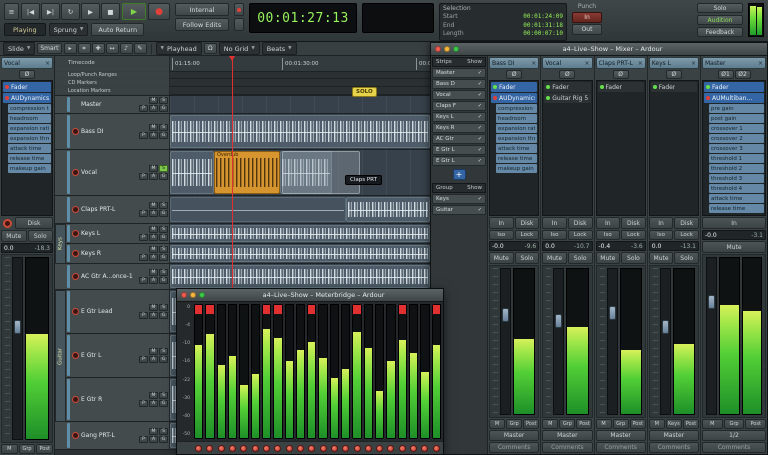 This screenshot has height=455, width=768. What do you see at coordinates (582, 246) in the screenshot?
I see `peak-display: -10.7` at bounding box center [582, 246].